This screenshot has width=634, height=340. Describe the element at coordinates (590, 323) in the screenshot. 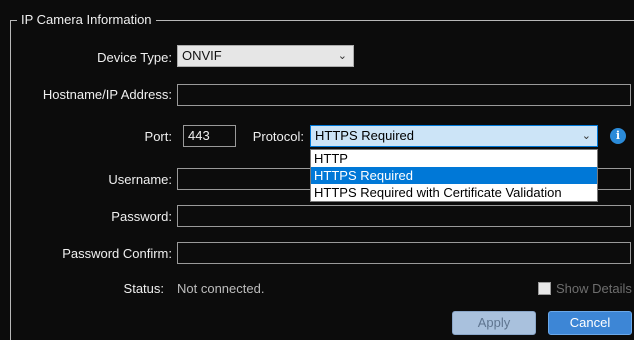

I see `cancel-button: Cancel` at that location.